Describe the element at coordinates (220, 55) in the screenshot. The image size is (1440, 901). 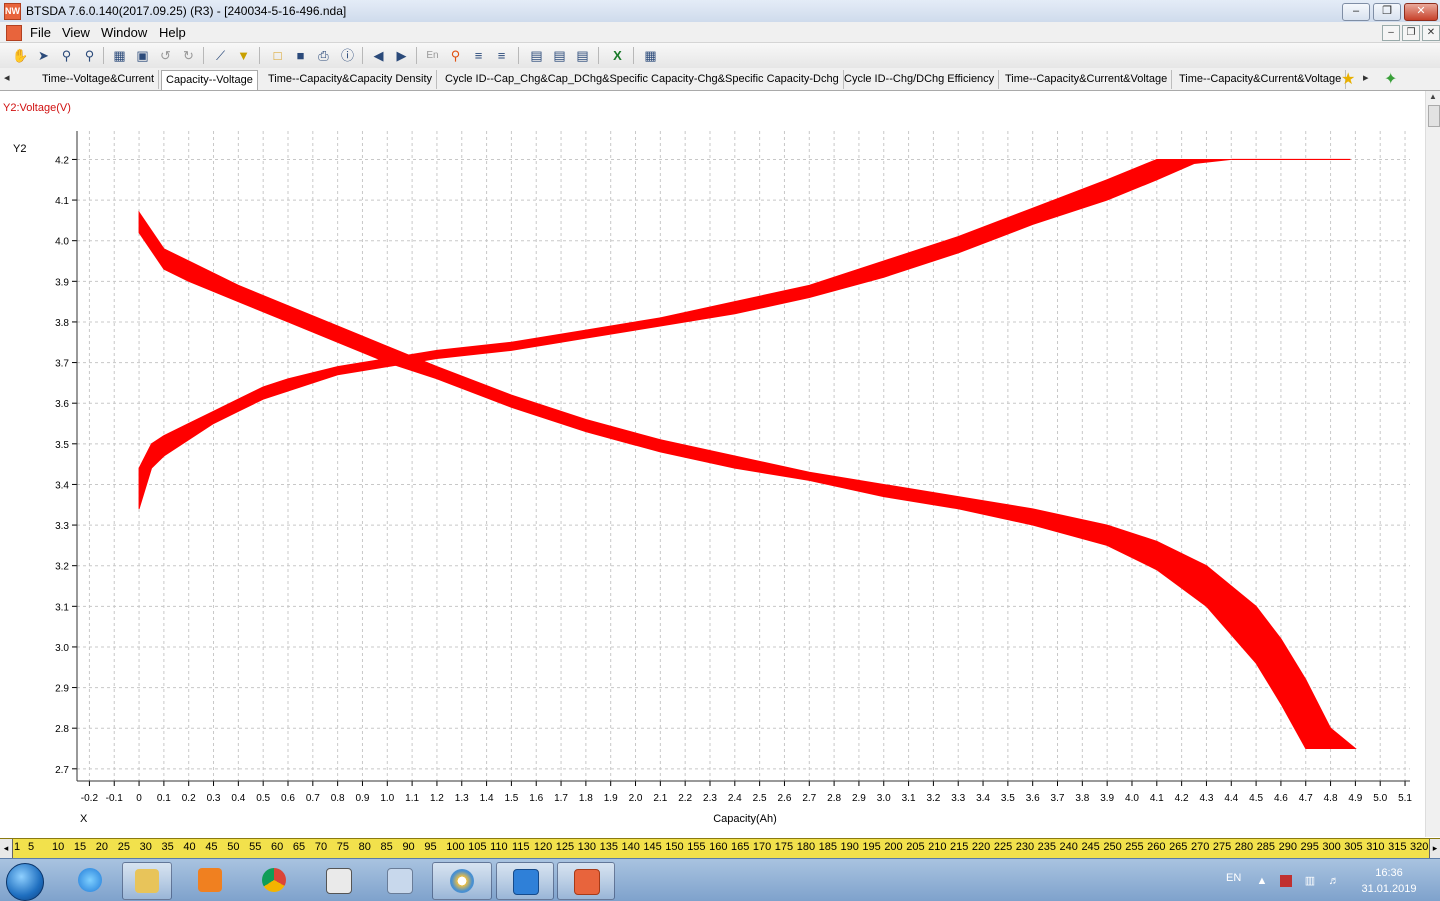
I see `cursor-line-icon: ⟋` at that location.